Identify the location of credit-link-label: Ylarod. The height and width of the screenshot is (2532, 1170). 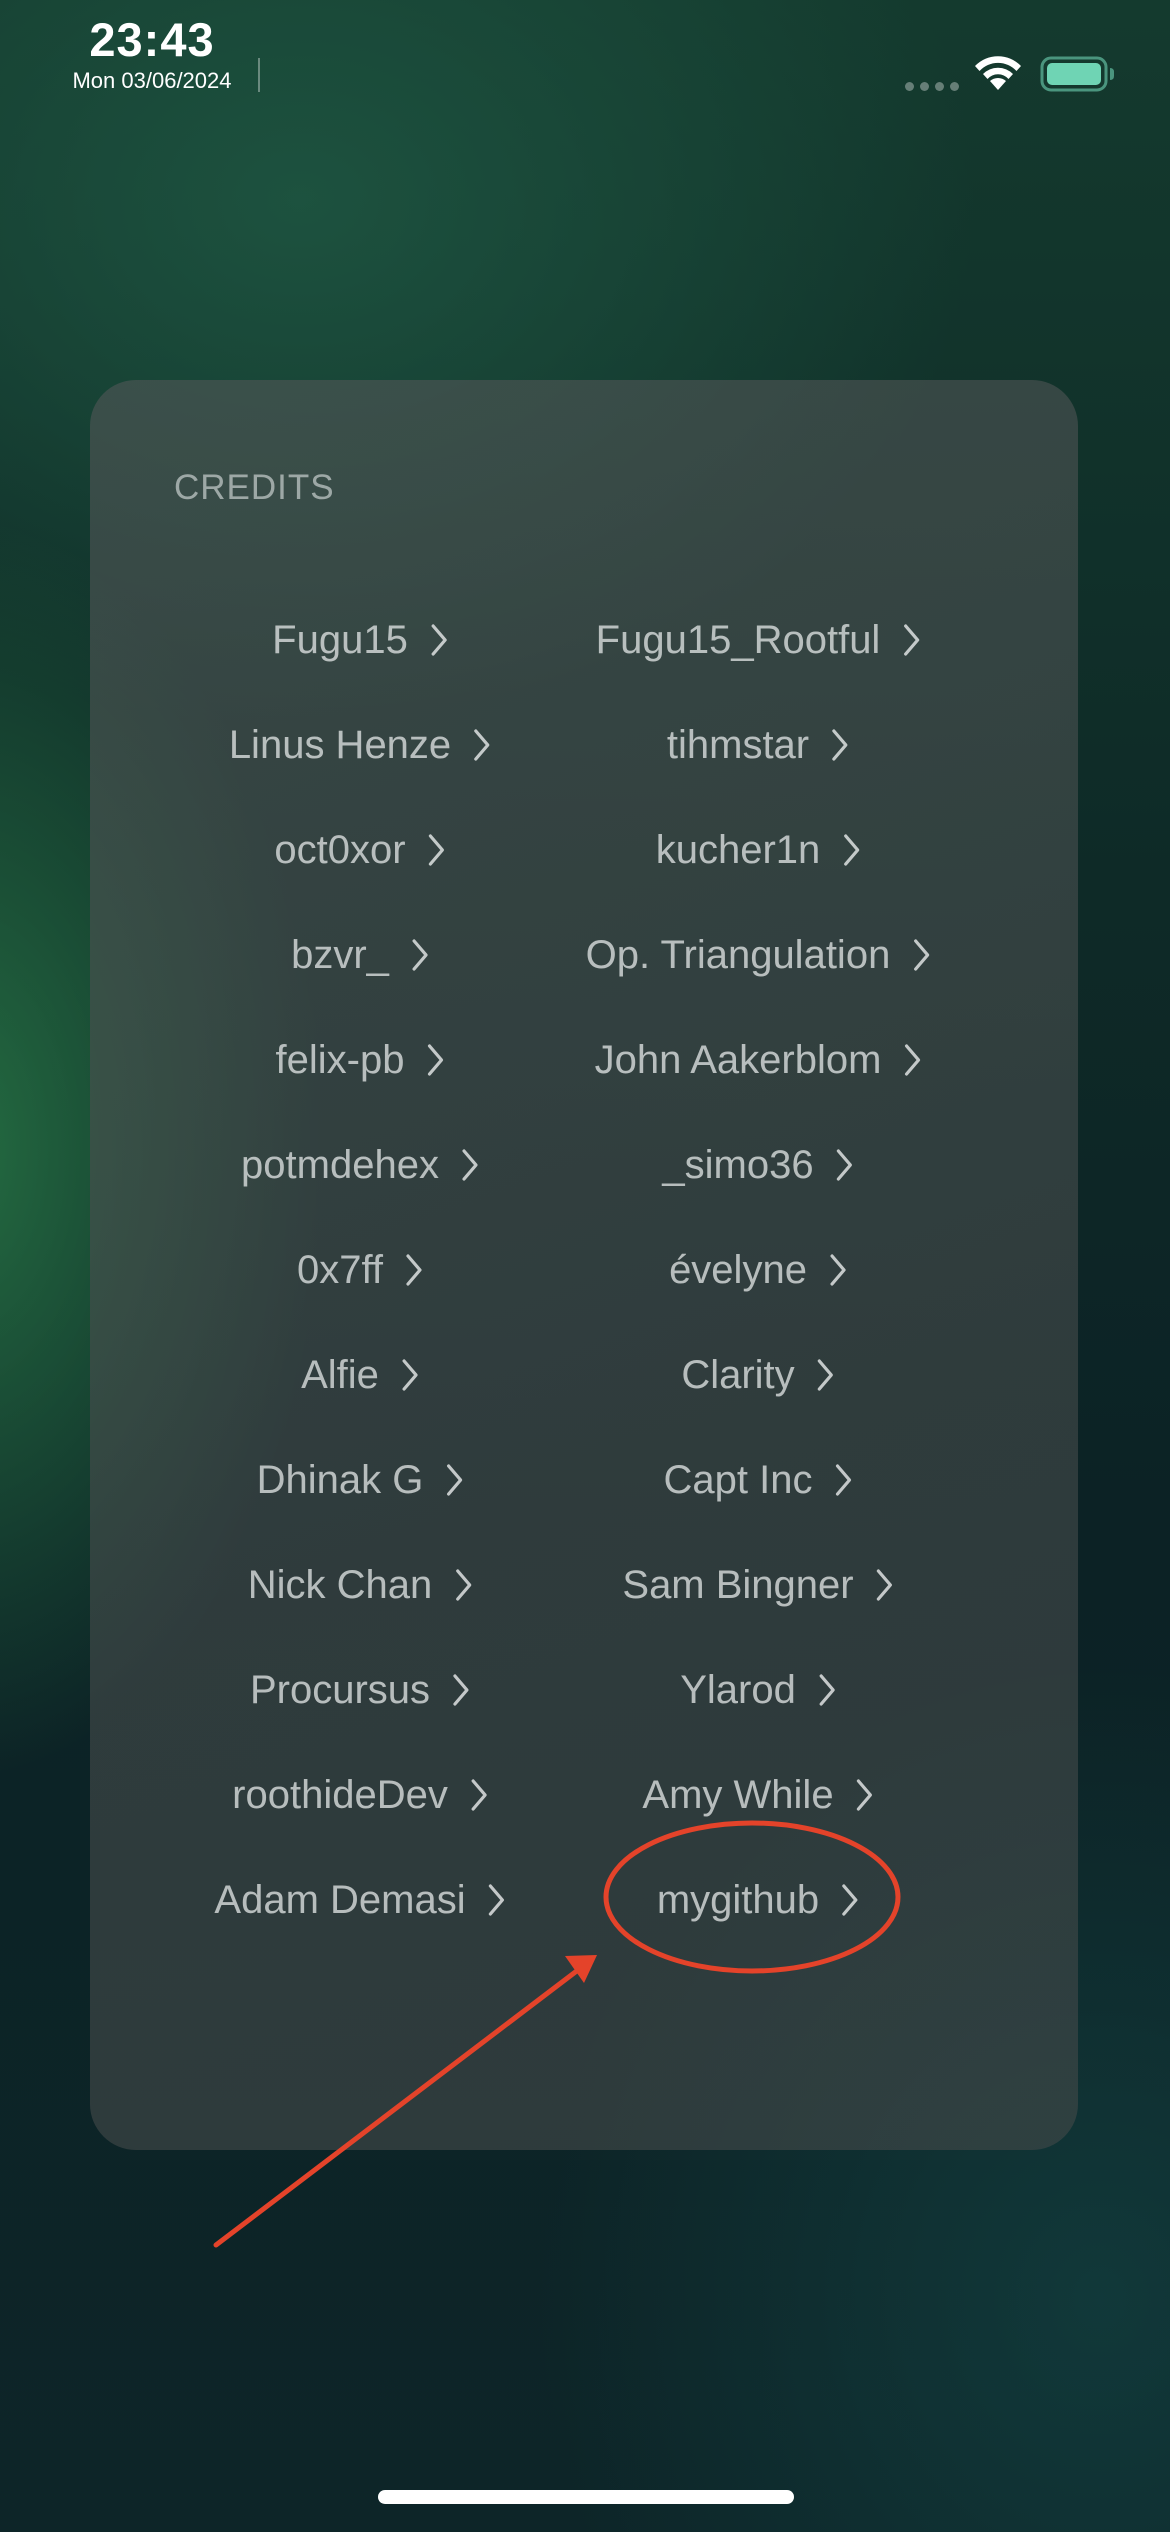
(738, 1689).